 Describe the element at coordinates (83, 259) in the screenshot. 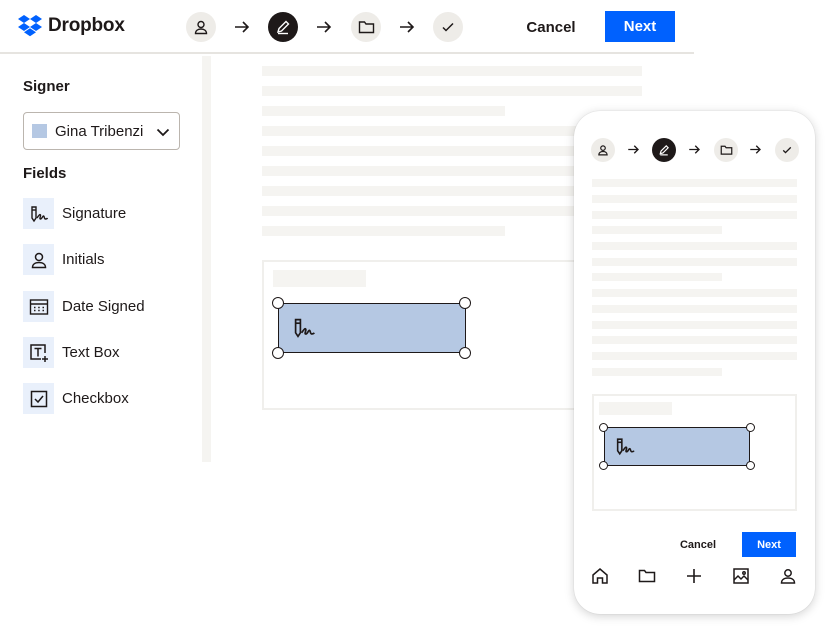

I see `field-label: Initials` at that location.